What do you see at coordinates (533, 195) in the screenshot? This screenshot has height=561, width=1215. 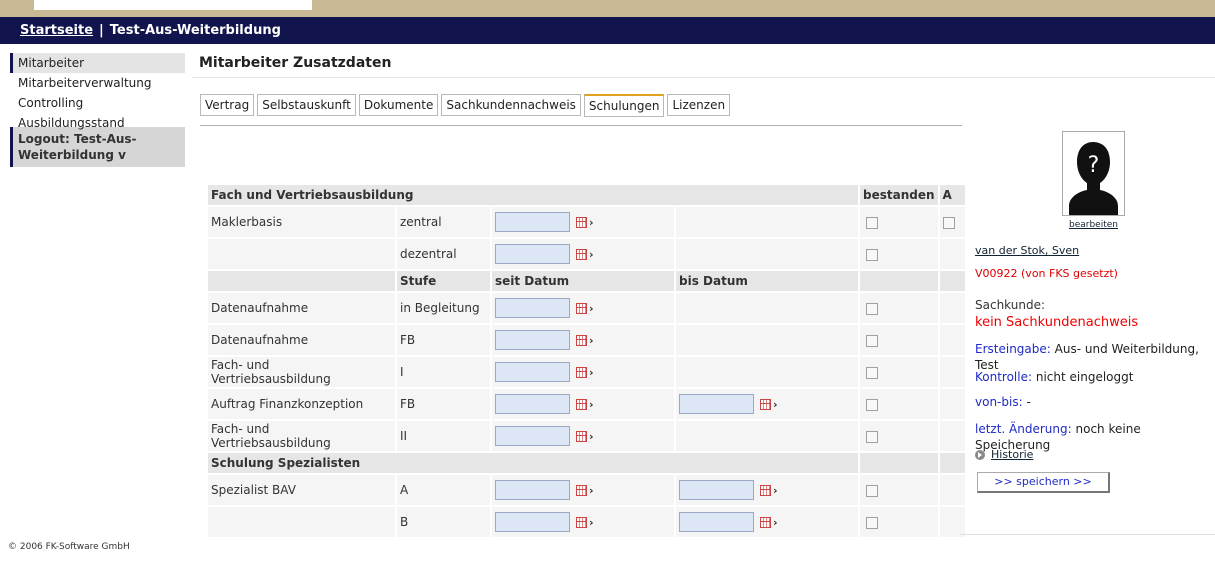 I see `section-title-fach: Fach und Vertriebsausbildung` at bounding box center [533, 195].